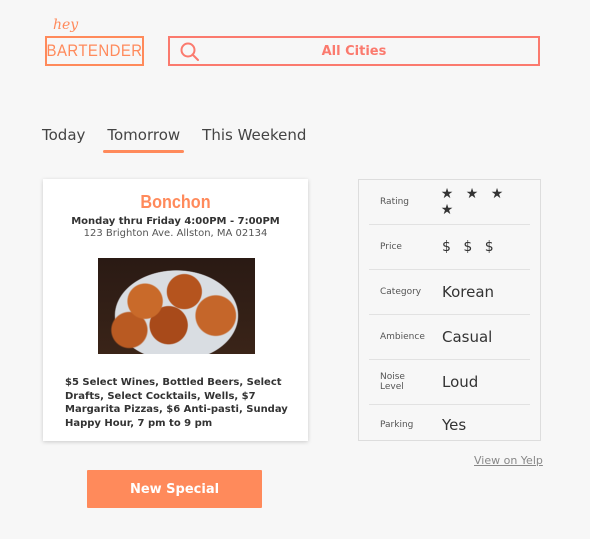  I want to click on detail-value: Casual, so click(467, 337).